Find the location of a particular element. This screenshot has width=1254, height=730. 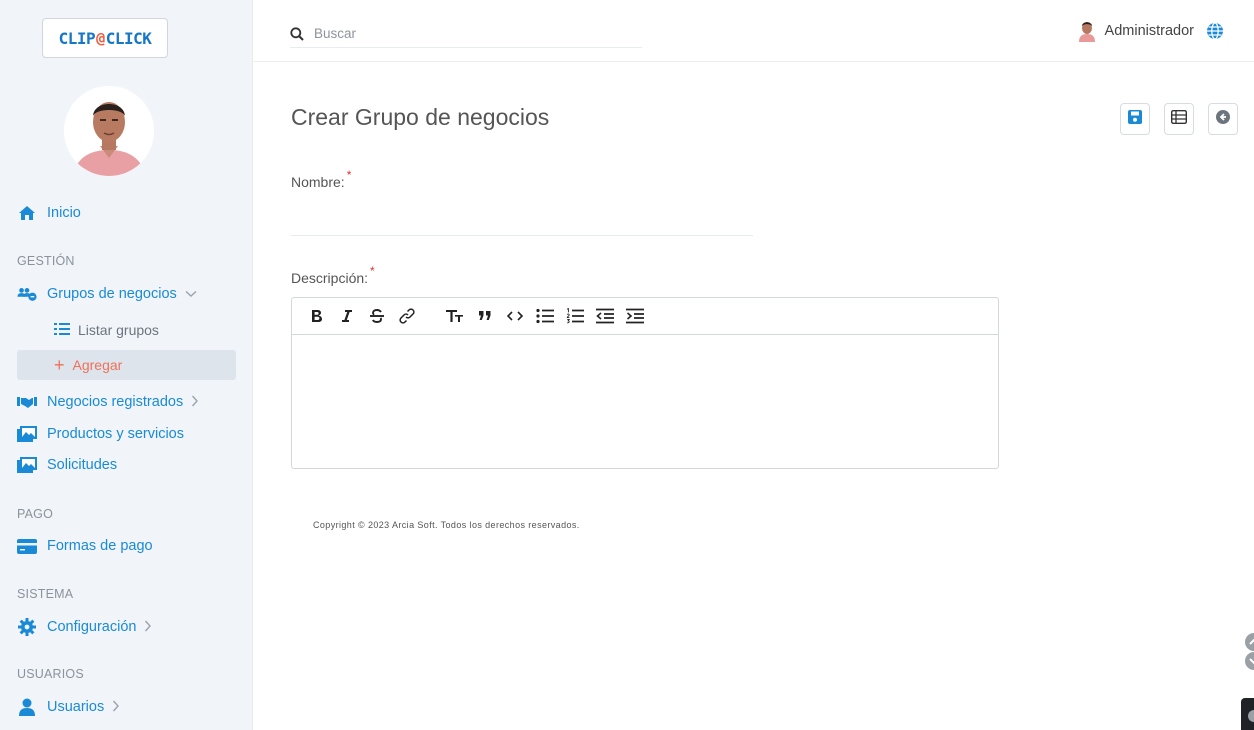

sidebar-item-label: Formas de pago is located at coordinates (100, 546).